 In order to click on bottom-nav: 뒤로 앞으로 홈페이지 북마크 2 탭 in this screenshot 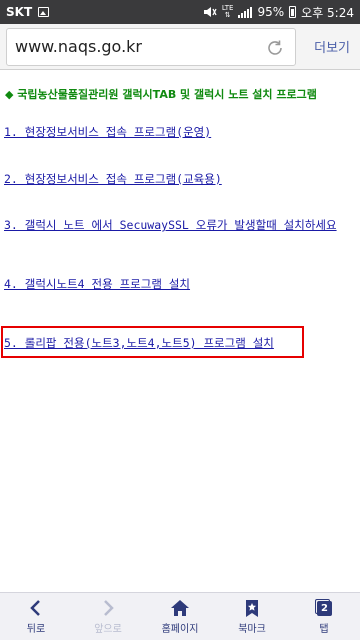, I will do `click(180, 616)`.